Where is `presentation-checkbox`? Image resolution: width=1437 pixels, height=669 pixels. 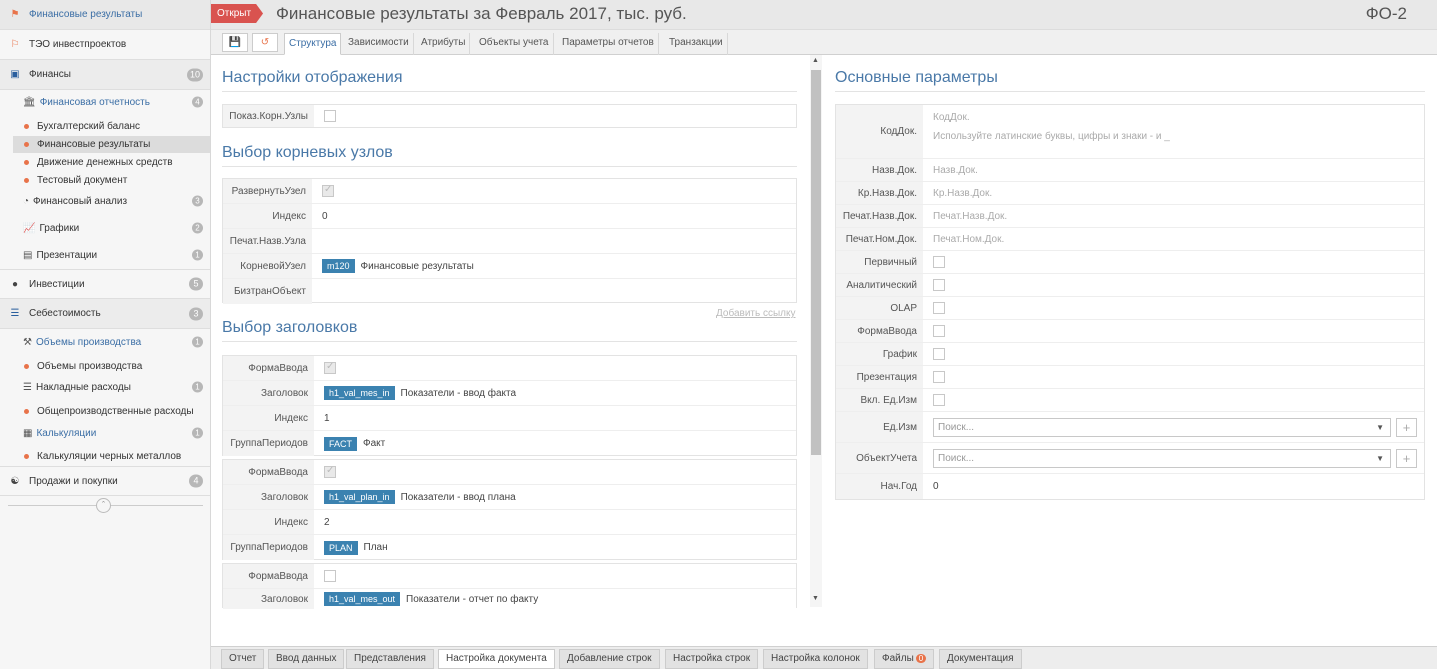 presentation-checkbox is located at coordinates (939, 377).